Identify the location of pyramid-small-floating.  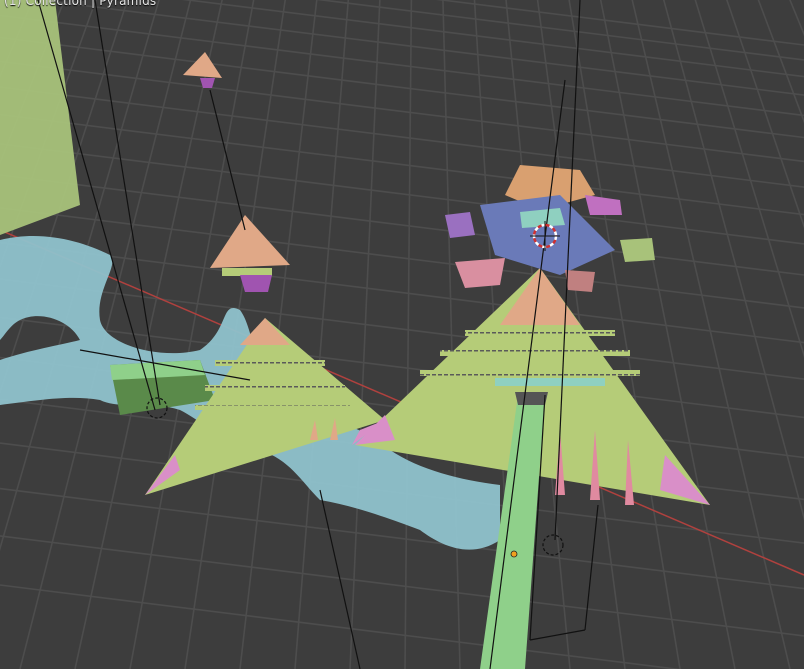
(250, 253).